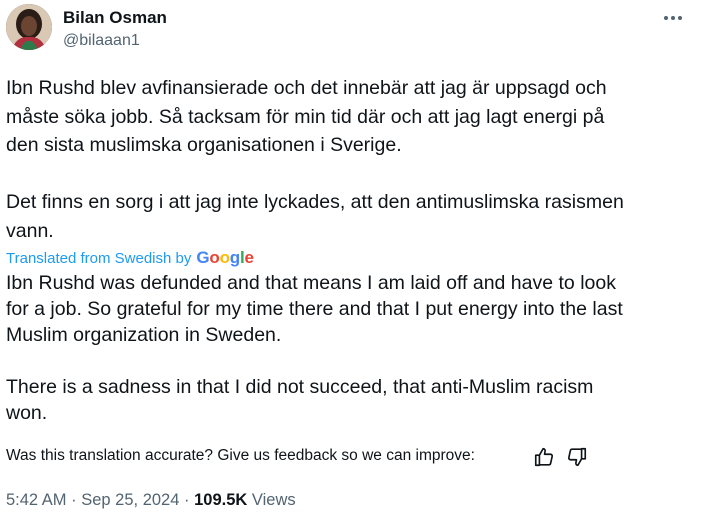 The image size is (703, 528). I want to click on views-label: Views, so click(273, 500).